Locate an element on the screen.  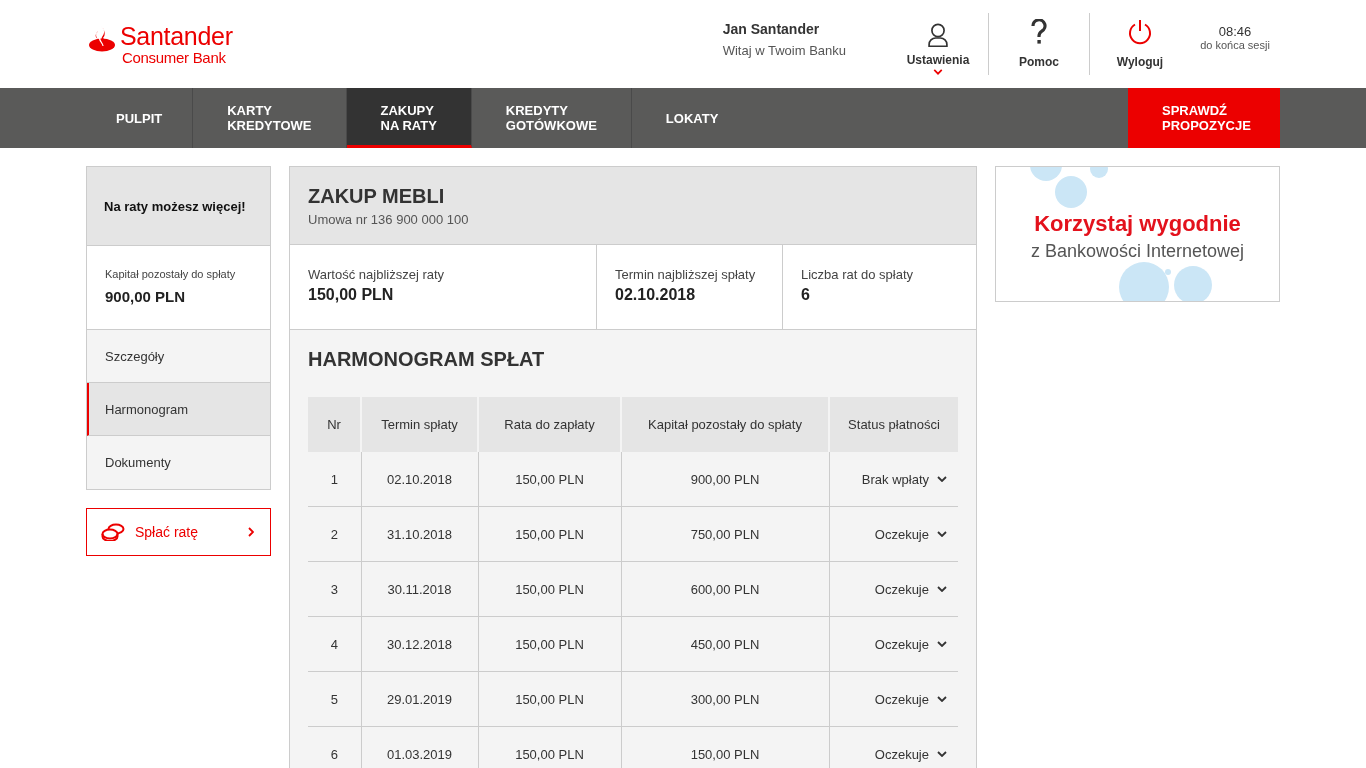
table-cell: 2 is located at coordinates (334, 534).